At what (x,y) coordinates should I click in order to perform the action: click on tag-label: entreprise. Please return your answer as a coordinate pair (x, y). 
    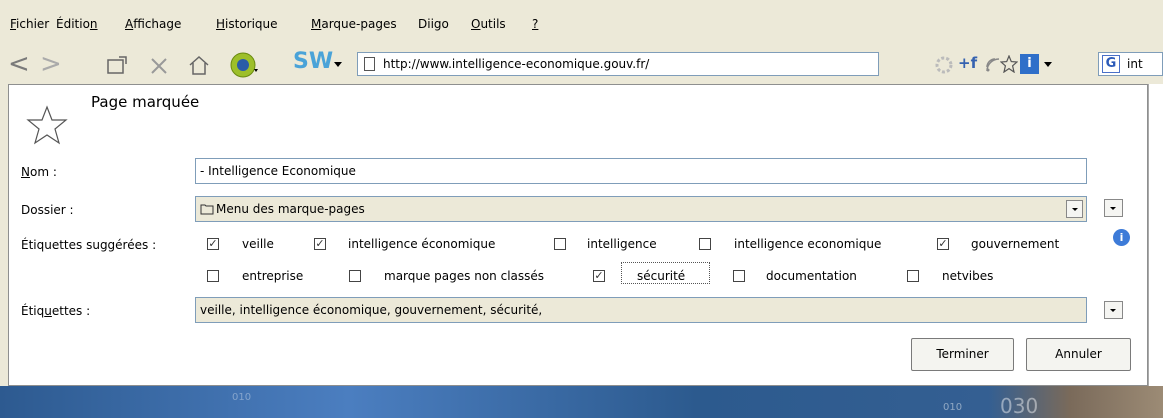
    Looking at the image, I should click on (273, 276).